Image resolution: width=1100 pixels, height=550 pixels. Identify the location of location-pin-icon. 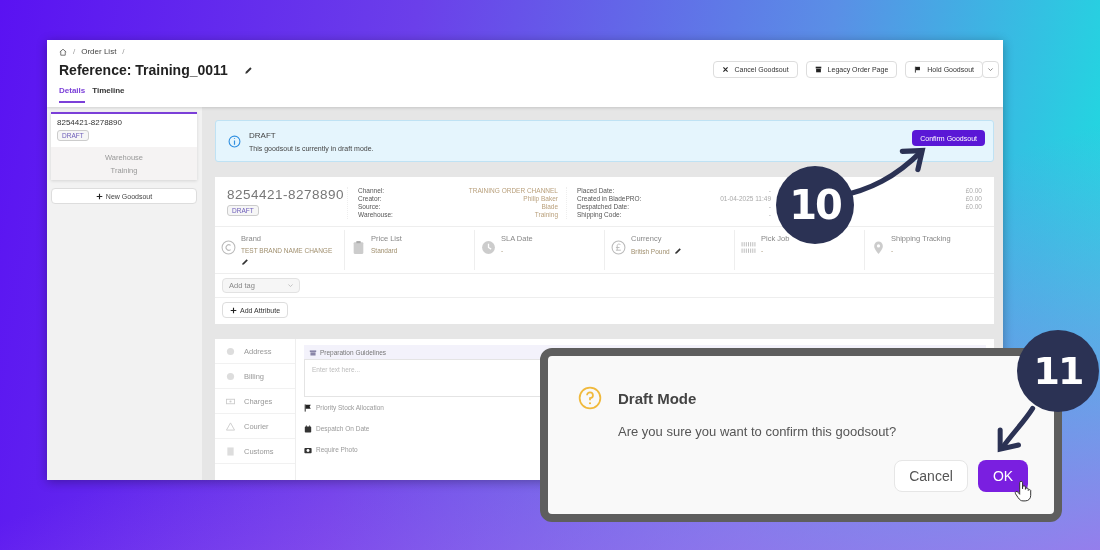
(878, 247).